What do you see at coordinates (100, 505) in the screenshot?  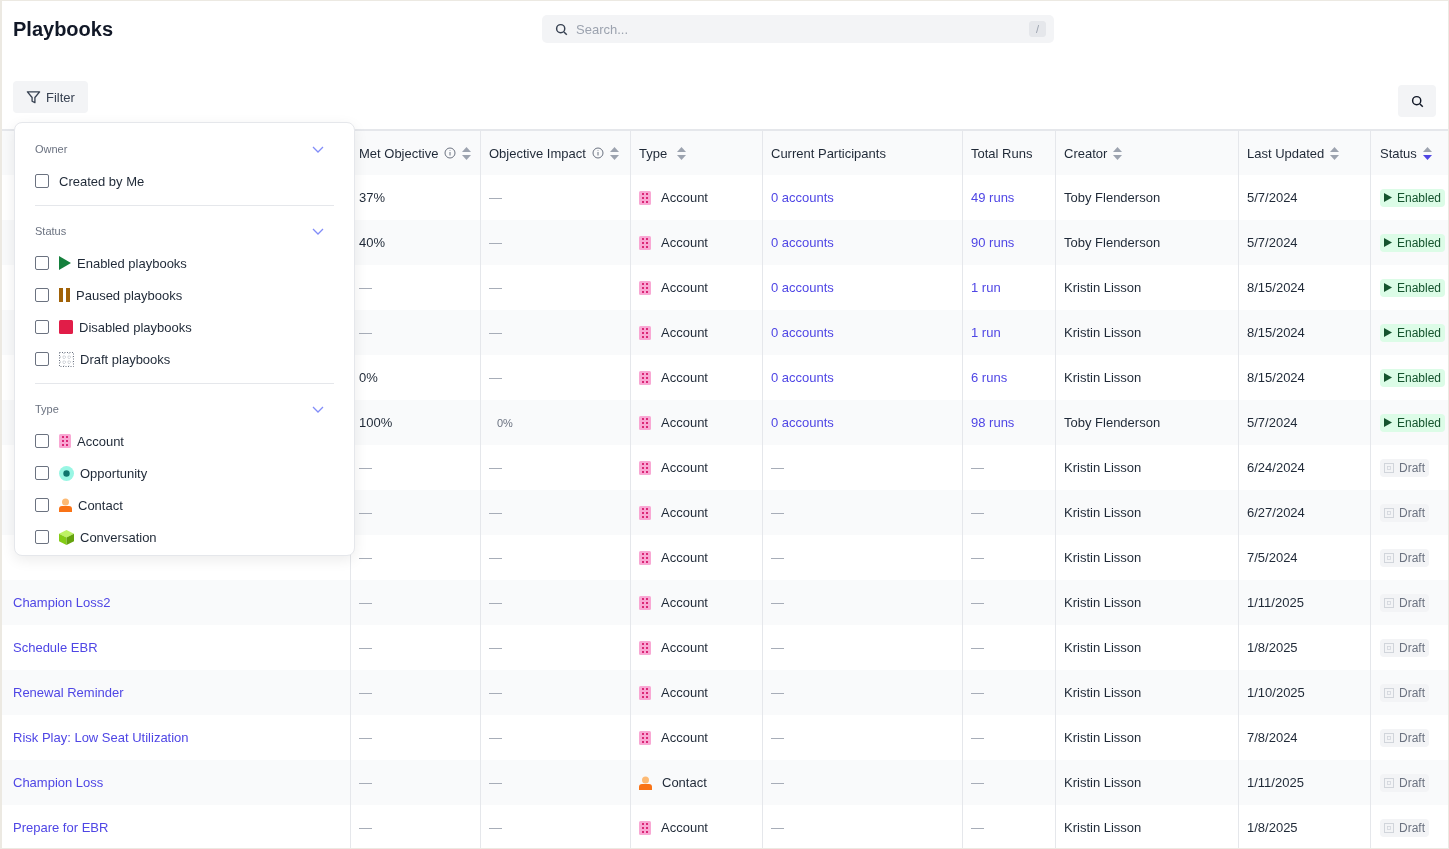 I see `option-label: Contact` at bounding box center [100, 505].